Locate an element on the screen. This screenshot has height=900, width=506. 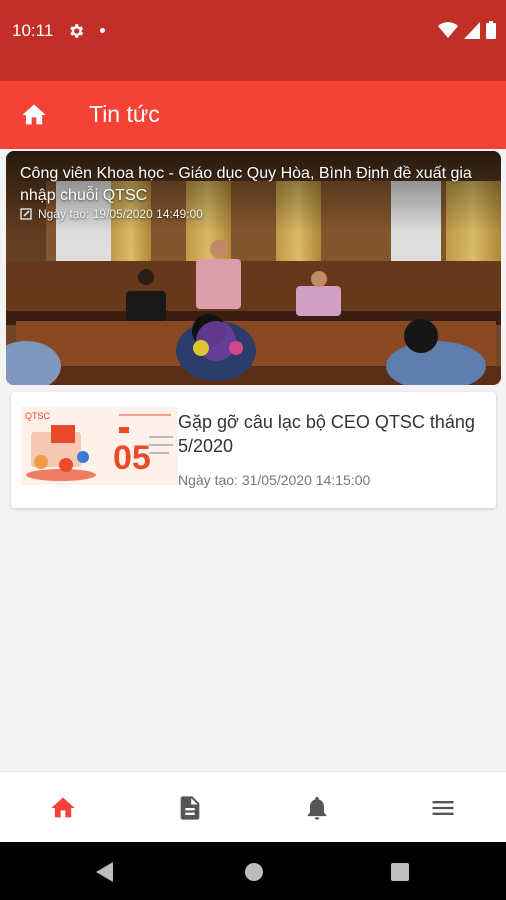
bottom-nav is located at coordinates (253, 807).